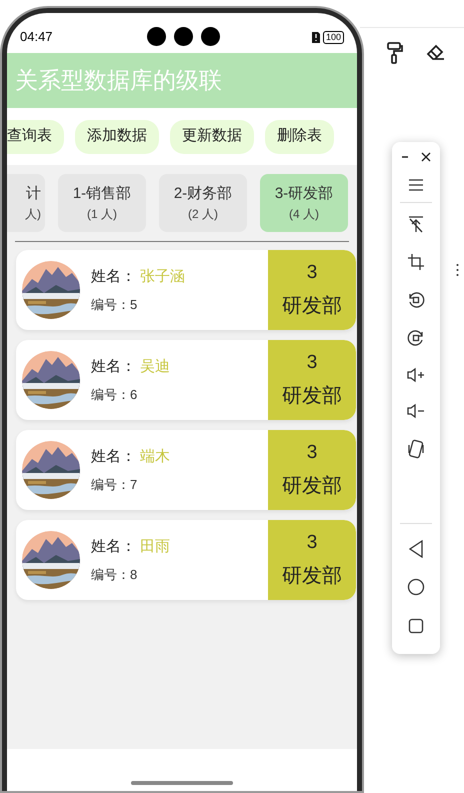 Image resolution: width=464 pixels, height=793 pixels. What do you see at coordinates (186, 470) in the screenshot?
I see `employee-card: 姓名： 端木 编号：7 3 研发部` at bounding box center [186, 470].